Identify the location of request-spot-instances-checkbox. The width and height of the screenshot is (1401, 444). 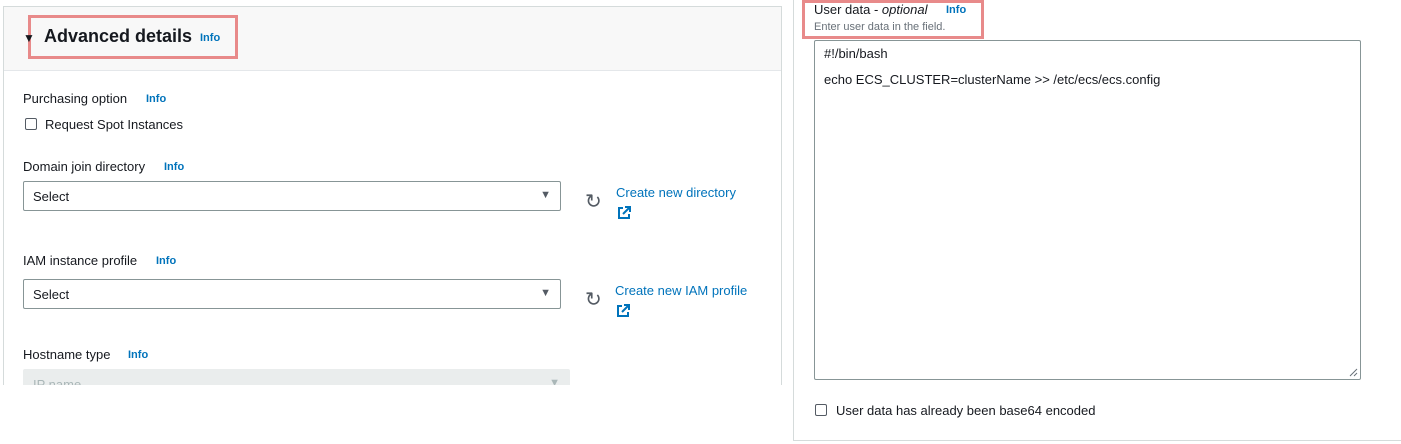
(31, 124).